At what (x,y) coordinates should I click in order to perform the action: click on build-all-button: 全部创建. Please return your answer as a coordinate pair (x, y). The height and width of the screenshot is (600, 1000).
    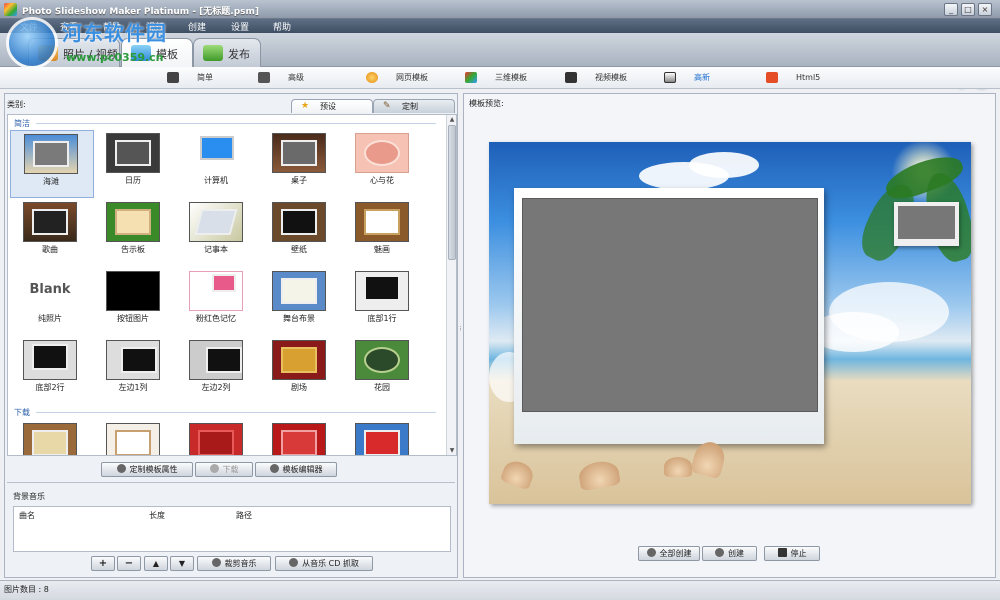
    Looking at the image, I should click on (669, 553).